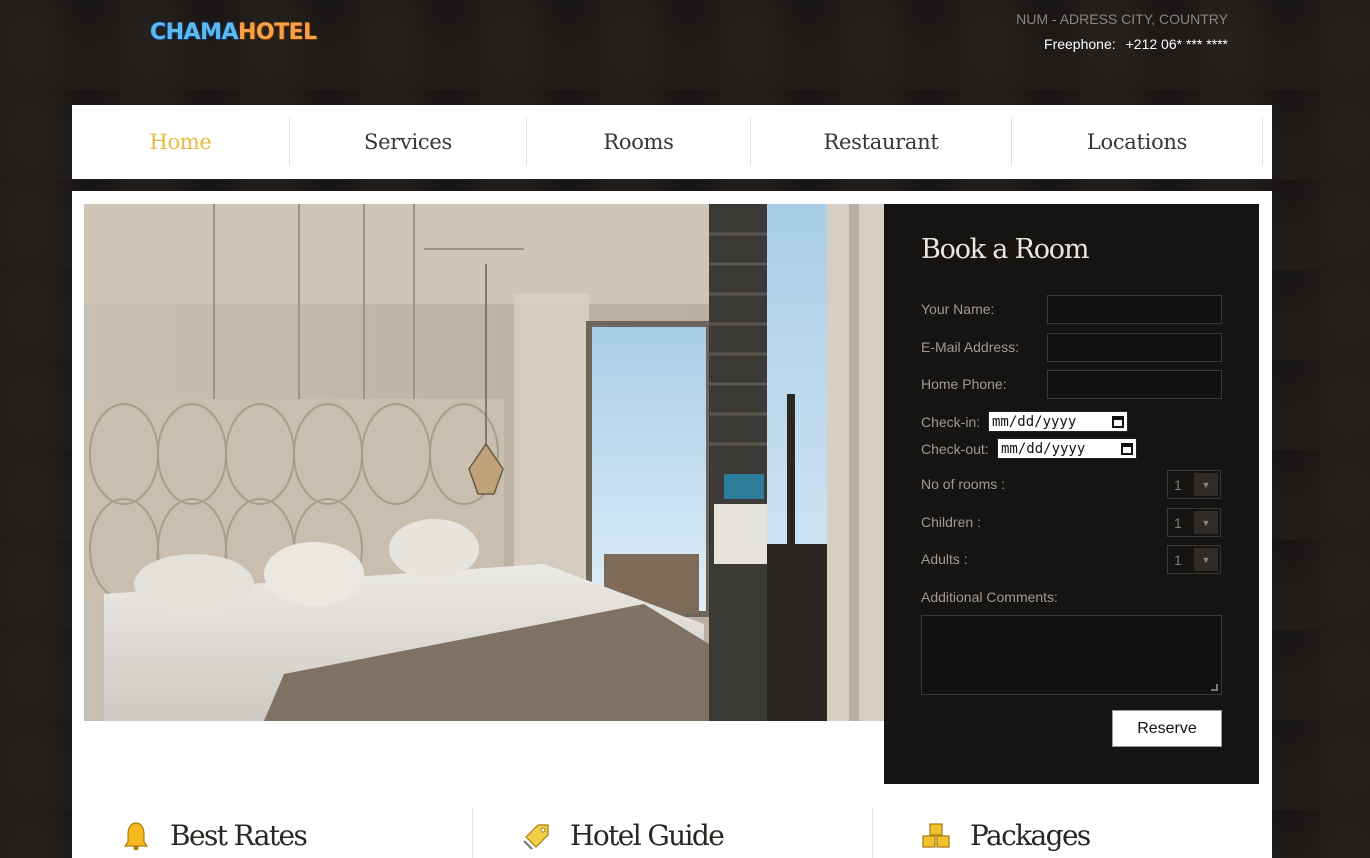  Describe the element at coordinates (194, 32) in the screenshot. I see `logo-part1: CHAMA` at that location.